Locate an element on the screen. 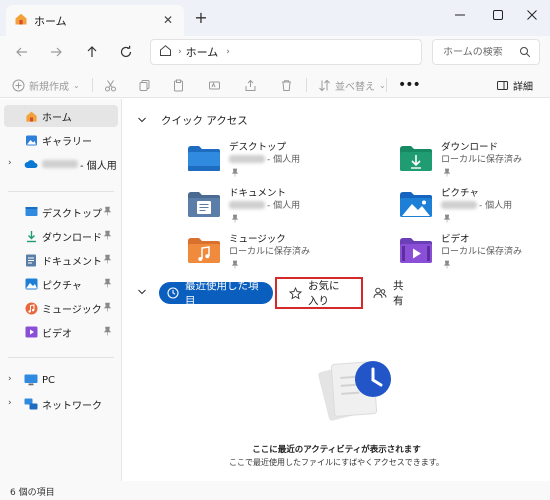 This screenshot has width=550, height=500. sidebar-item-label: ギャラリー is located at coordinates (67, 142).